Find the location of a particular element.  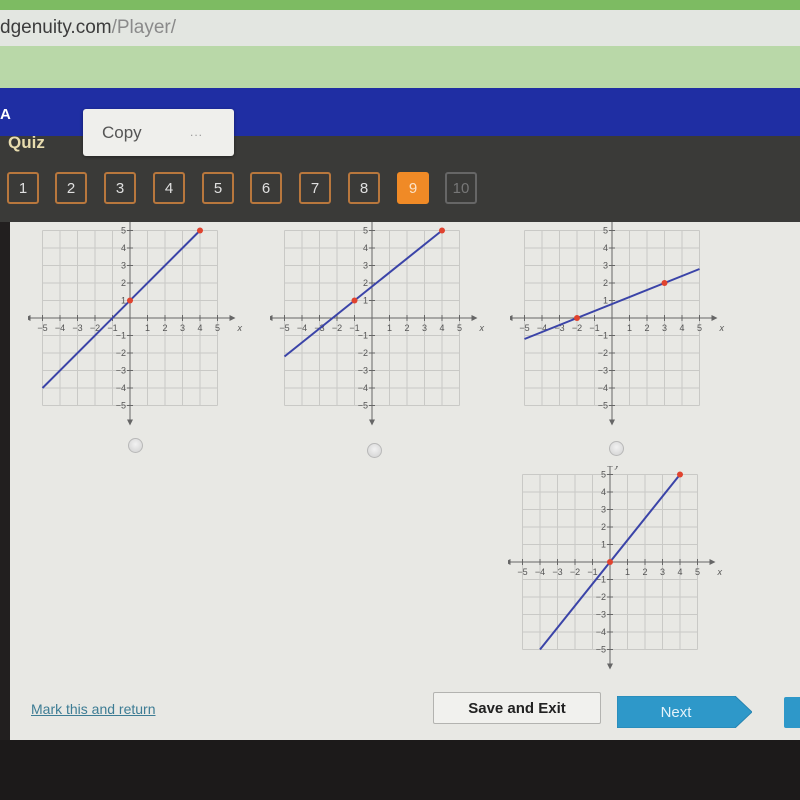

graph-line is located at coordinates (121, 309).